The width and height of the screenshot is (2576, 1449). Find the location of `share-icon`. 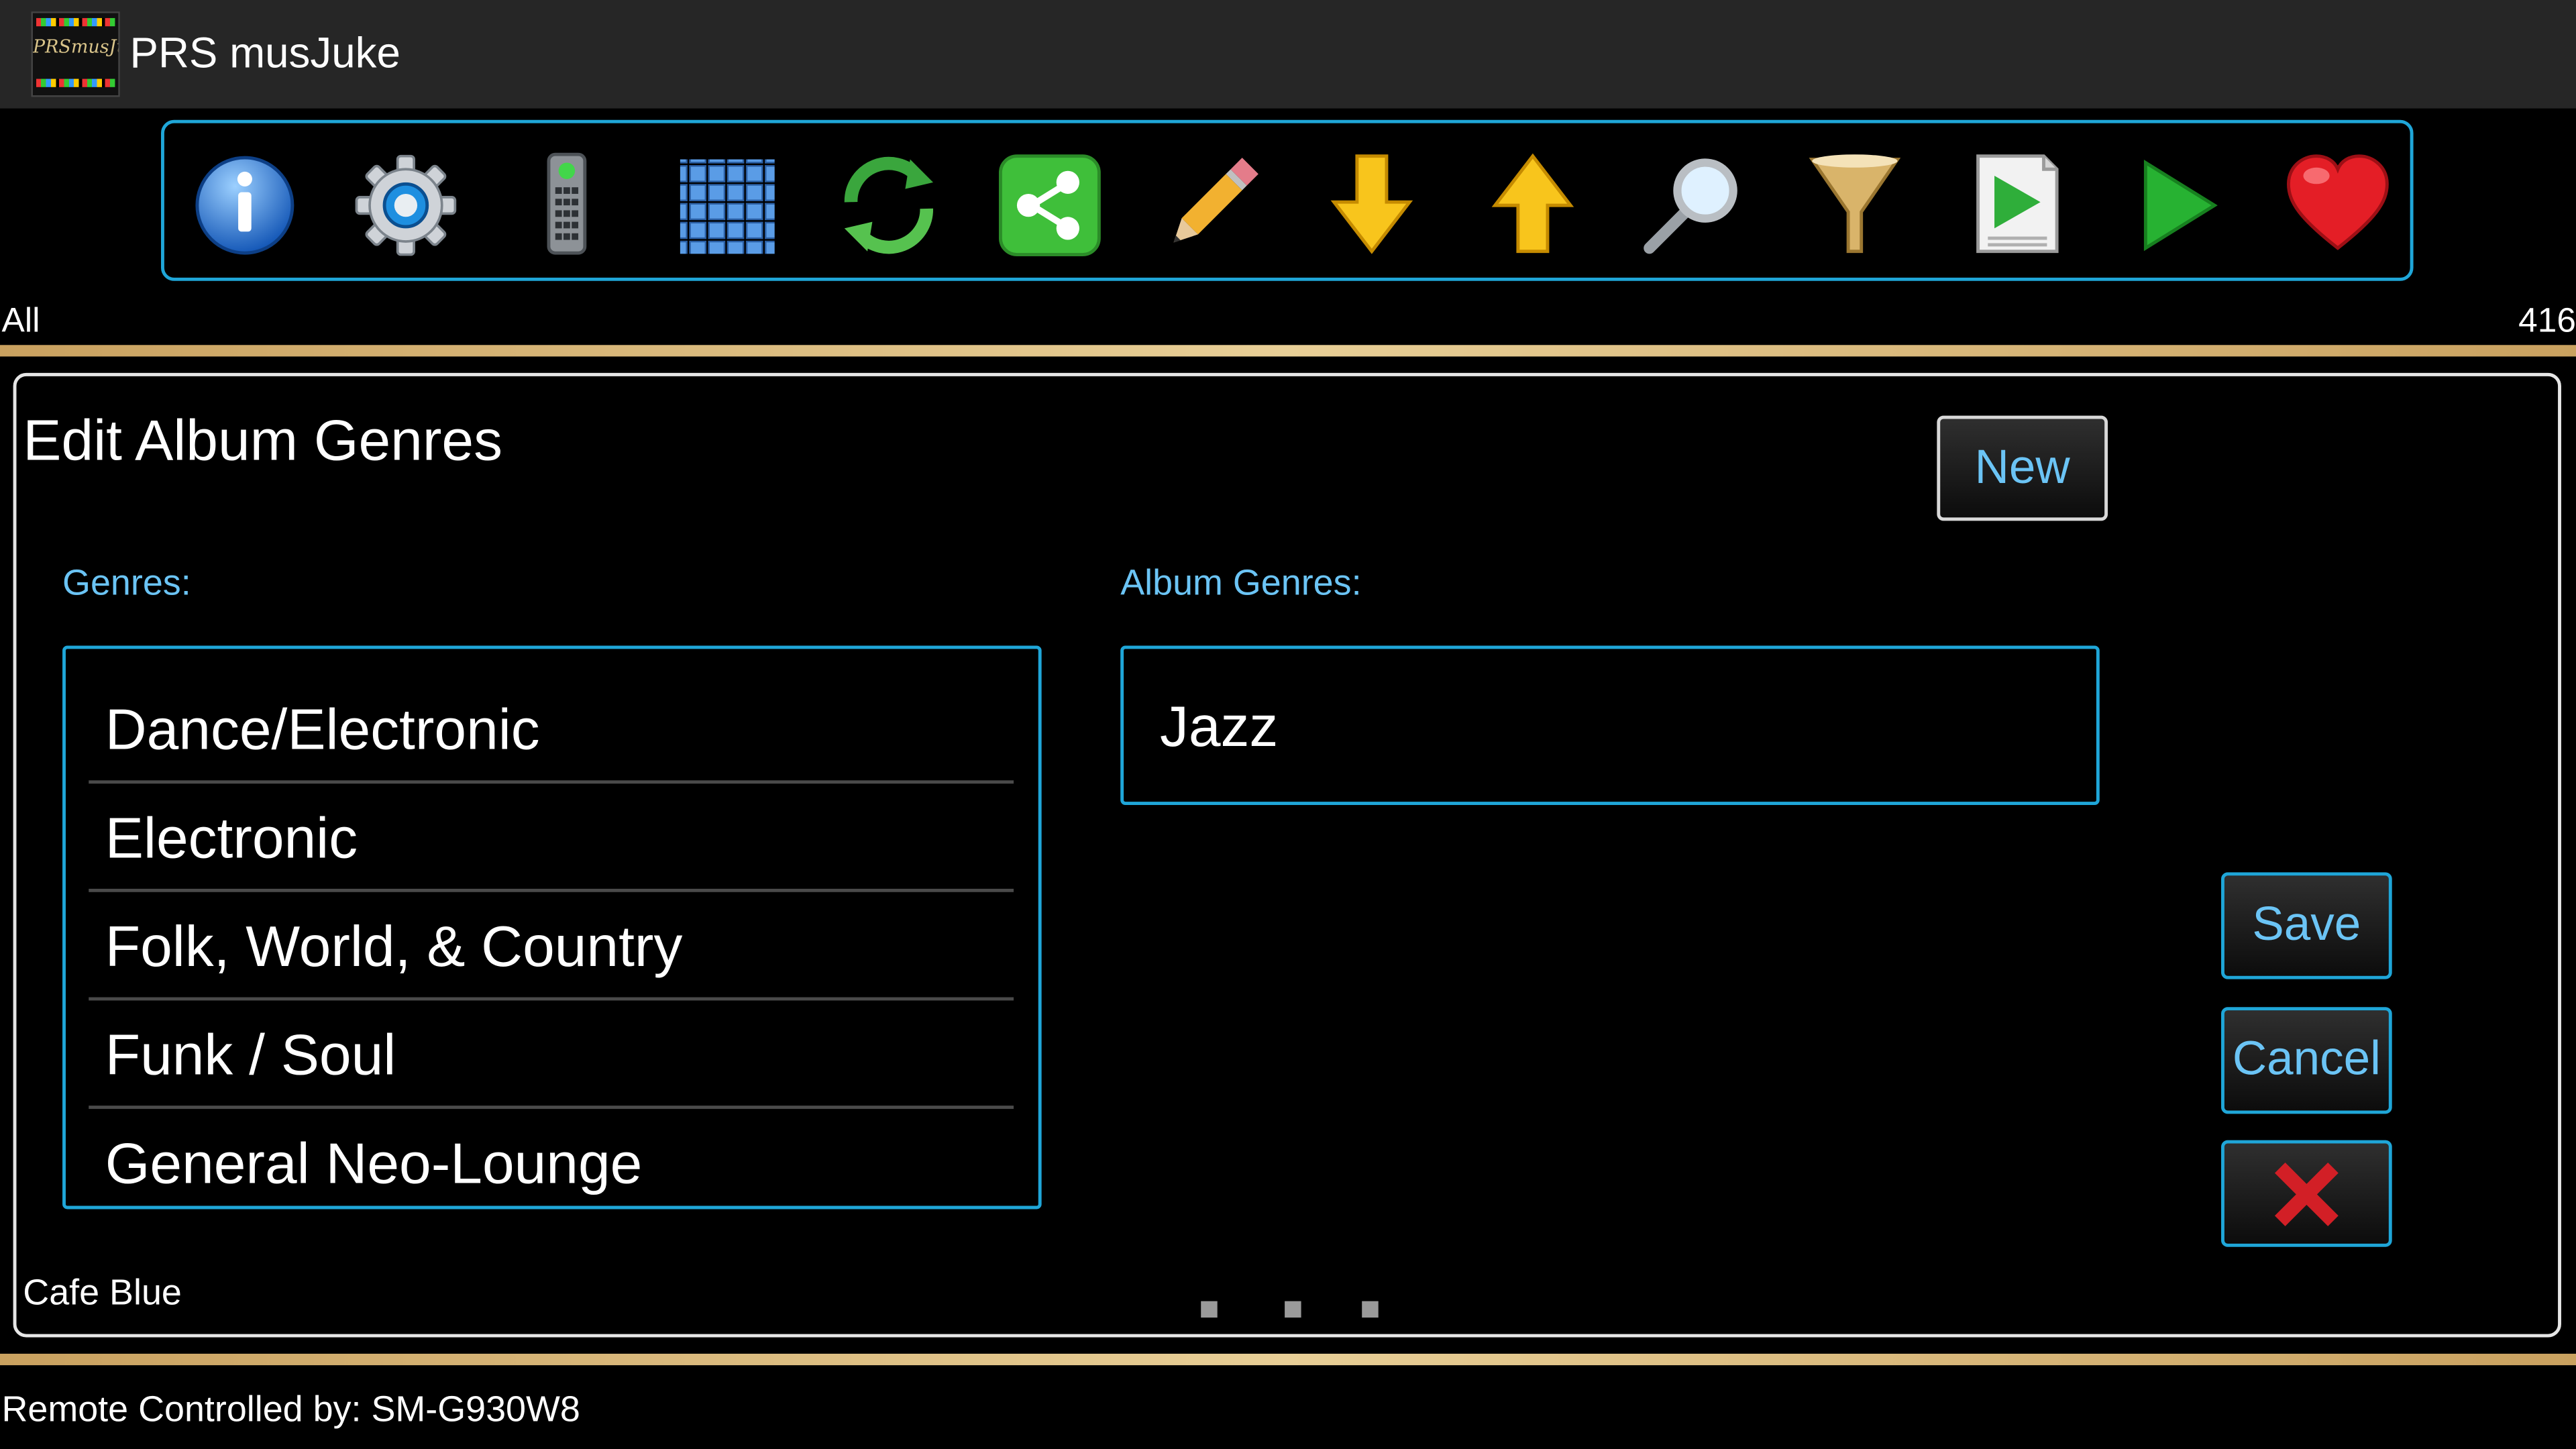

share-icon is located at coordinates (1049, 205).